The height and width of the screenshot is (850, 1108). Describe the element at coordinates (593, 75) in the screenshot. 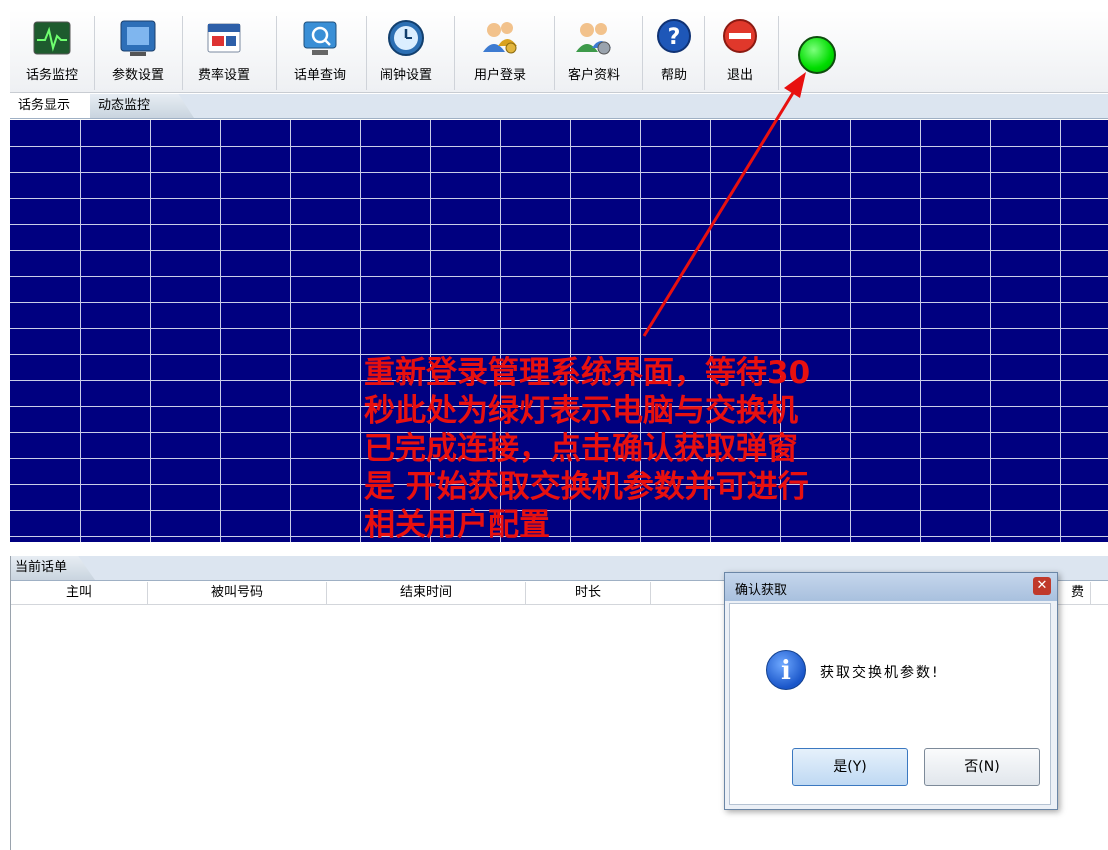

I see `customer-data-label: 客户资料` at that location.